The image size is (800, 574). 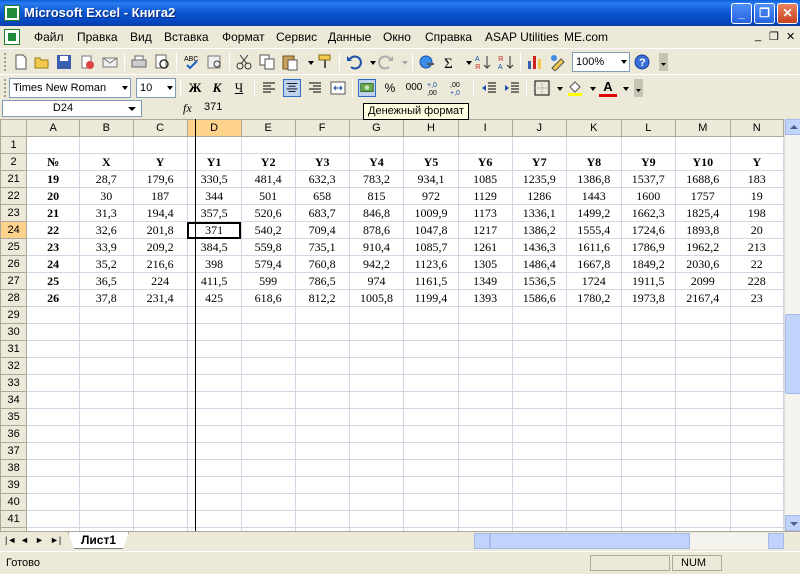 What do you see at coordinates (482, 541) in the screenshot?
I see `scroll-left-button` at bounding box center [482, 541].